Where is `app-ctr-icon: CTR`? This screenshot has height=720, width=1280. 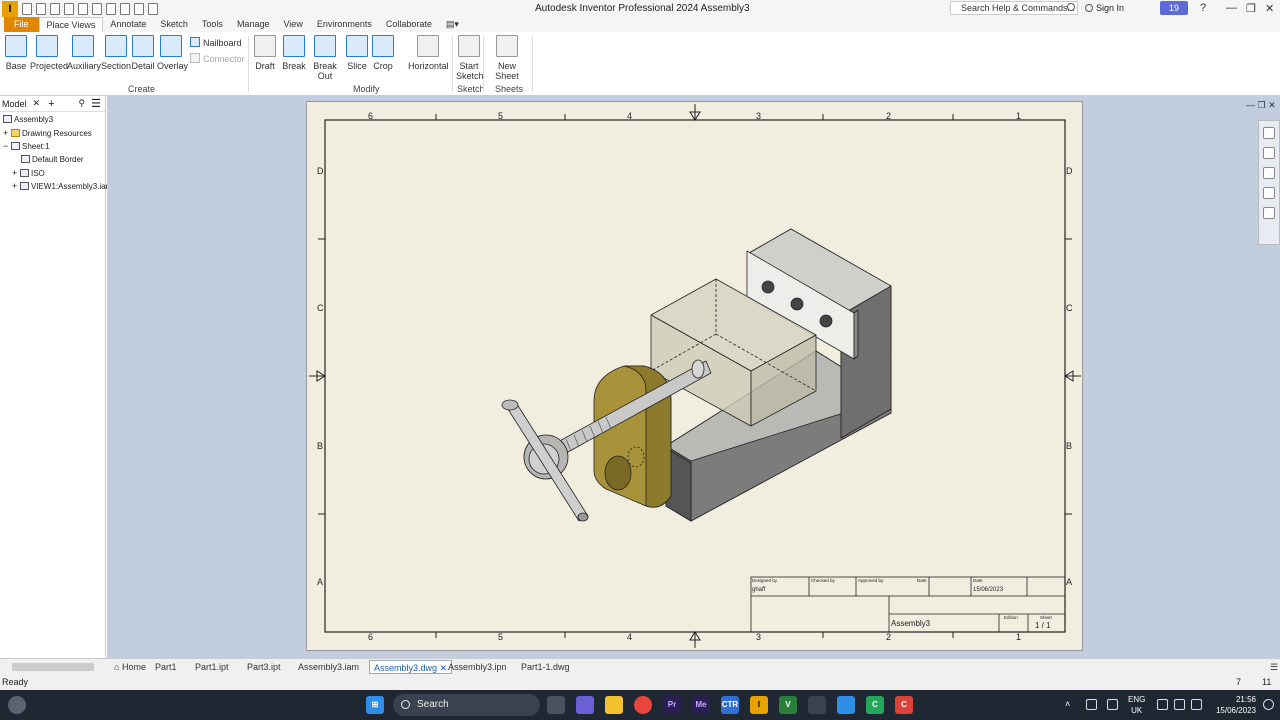
app-ctr-icon: CTR is located at coordinates (730, 705).